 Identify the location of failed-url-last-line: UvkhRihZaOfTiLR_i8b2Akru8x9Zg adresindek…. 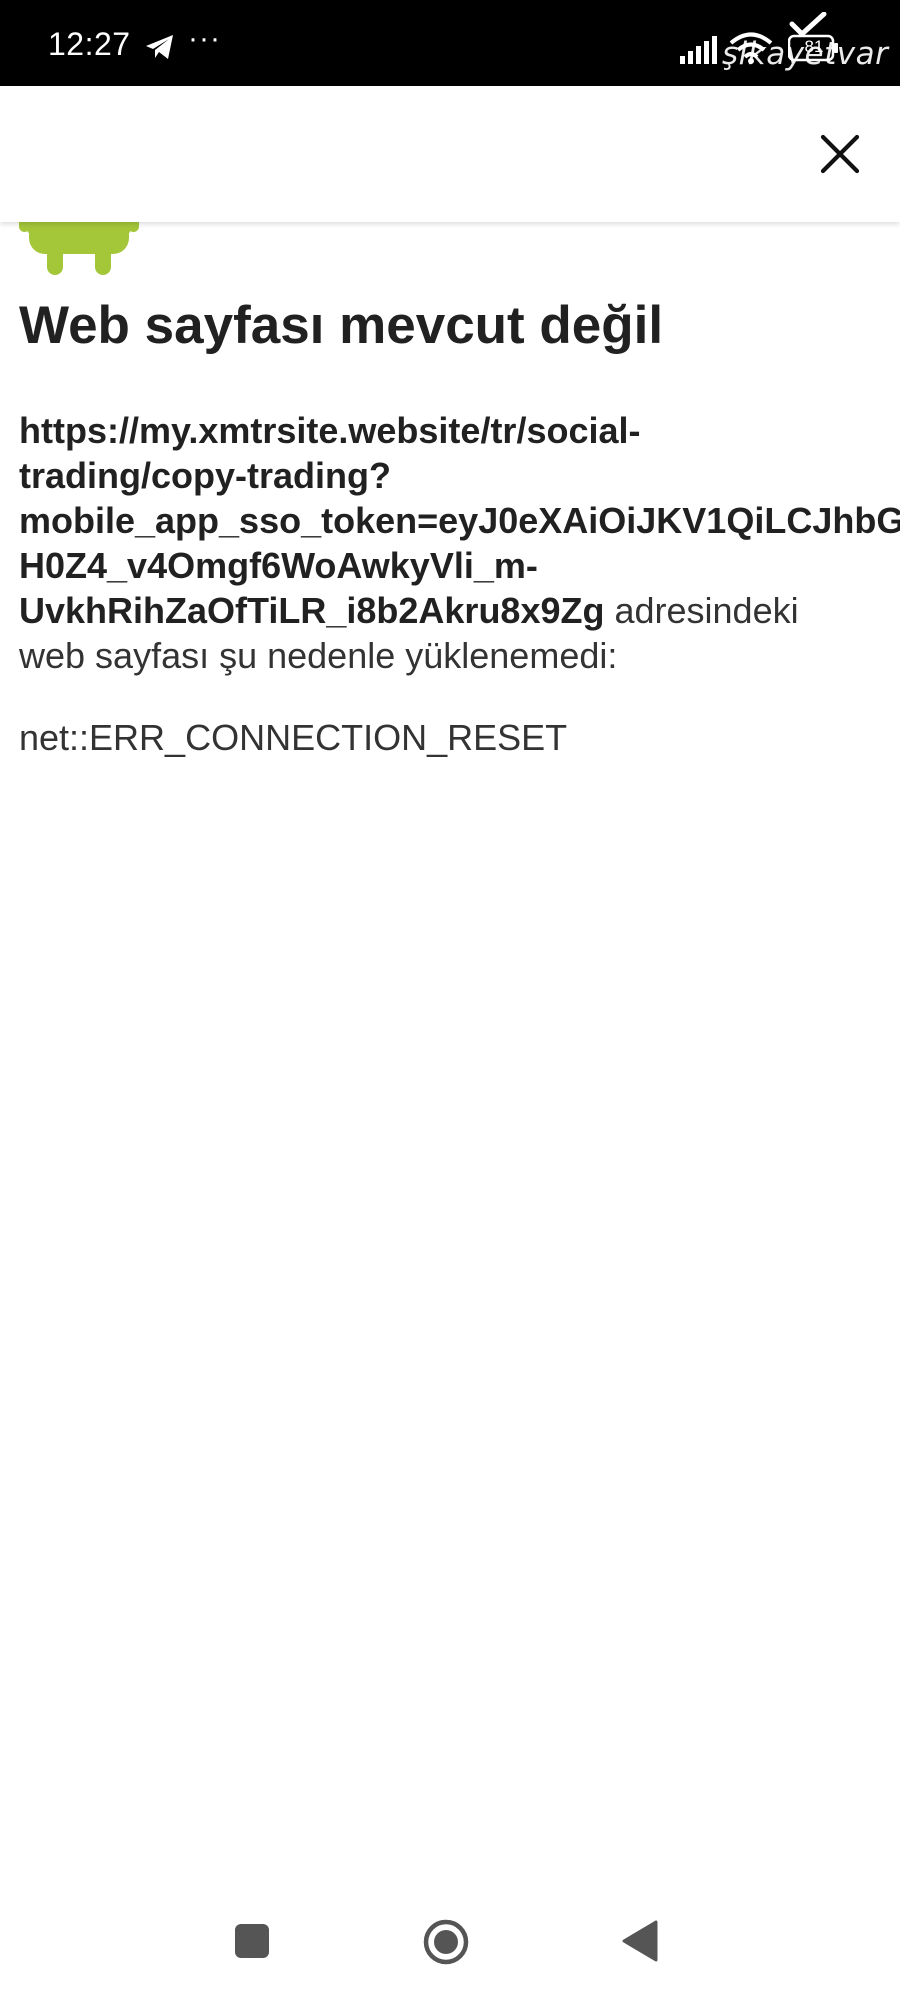
(459, 610).